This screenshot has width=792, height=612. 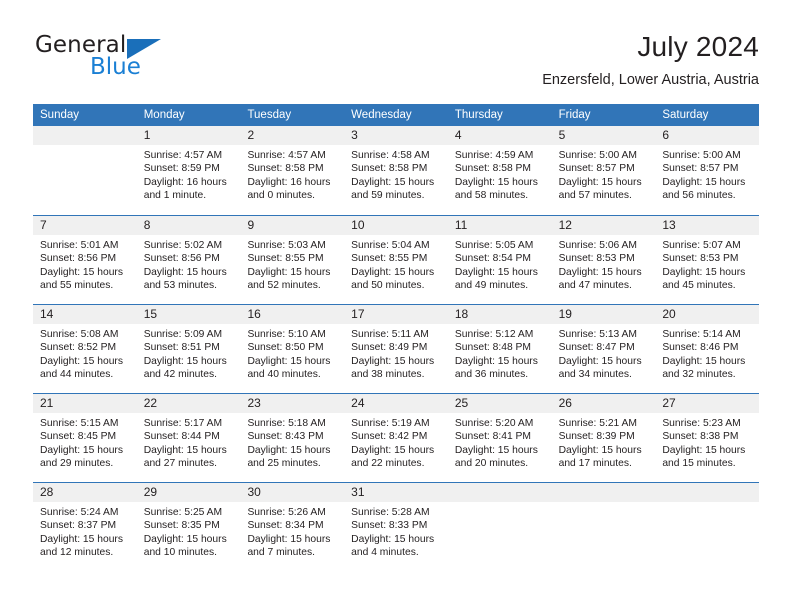 What do you see at coordinates (188, 135) in the screenshot?
I see `day-number: 1` at bounding box center [188, 135].